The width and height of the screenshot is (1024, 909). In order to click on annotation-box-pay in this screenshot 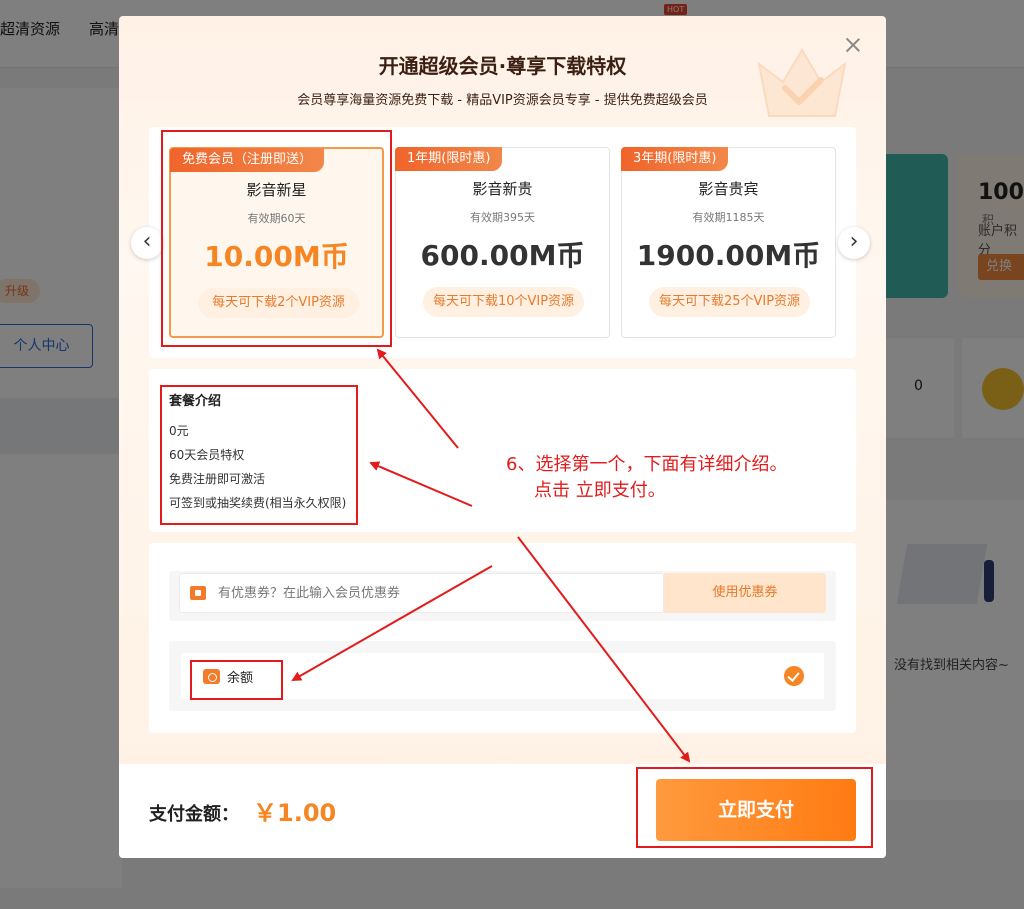, I will do `click(754, 807)`.